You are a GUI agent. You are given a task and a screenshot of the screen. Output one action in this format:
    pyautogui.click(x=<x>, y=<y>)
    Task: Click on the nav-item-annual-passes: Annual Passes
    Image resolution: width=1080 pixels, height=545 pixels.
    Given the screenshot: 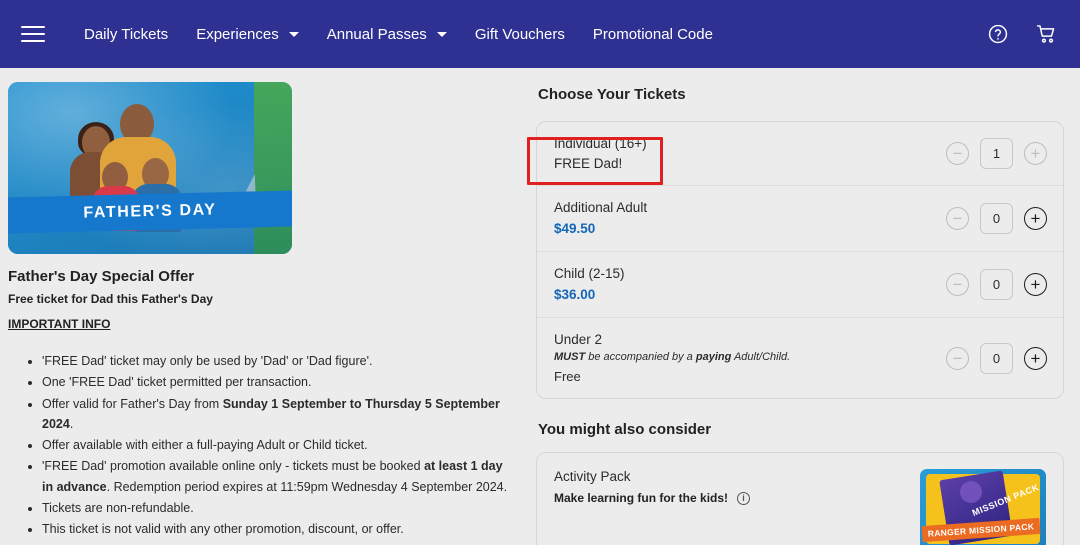 What is the action you would take?
    pyautogui.click(x=387, y=34)
    